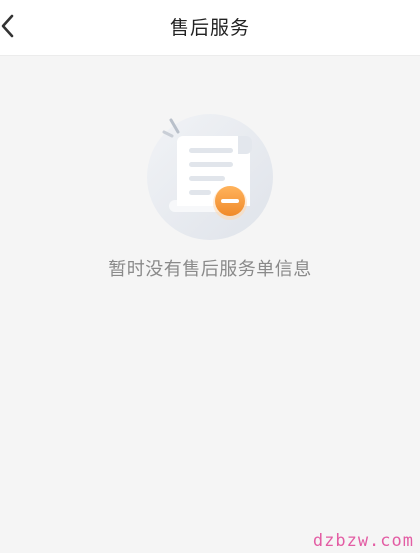  What do you see at coordinates (210, 177) in the screenshot?
I see `empty-document-minus-icon` at bounding box center [210, 177].